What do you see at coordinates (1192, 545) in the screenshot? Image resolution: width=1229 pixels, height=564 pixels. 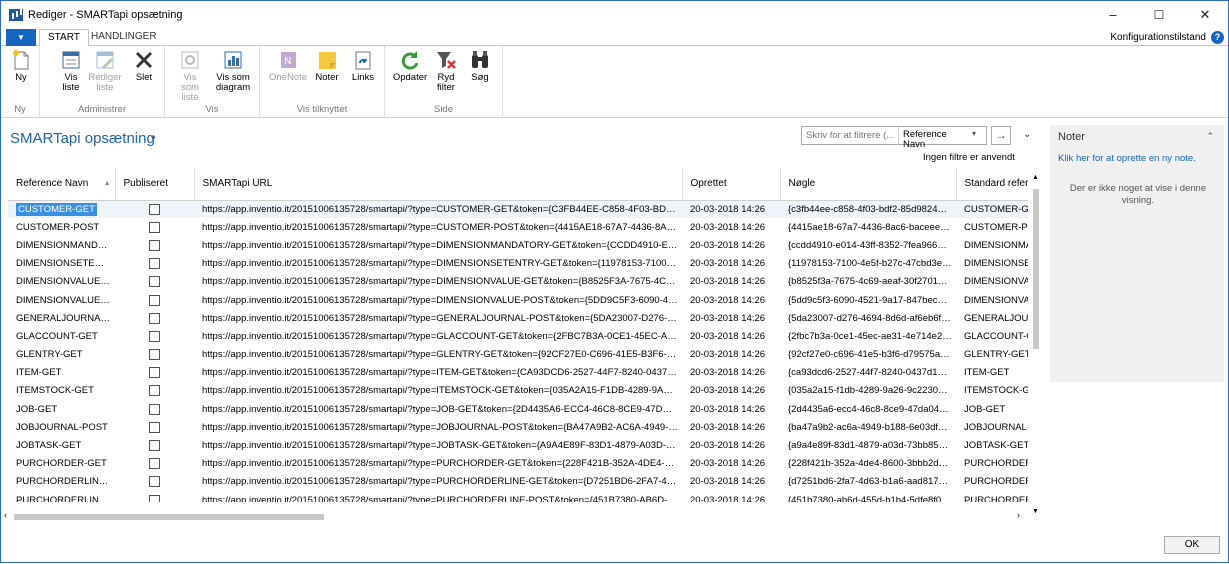 I see `ok-button: OK` at bounding box center [1192, 545].